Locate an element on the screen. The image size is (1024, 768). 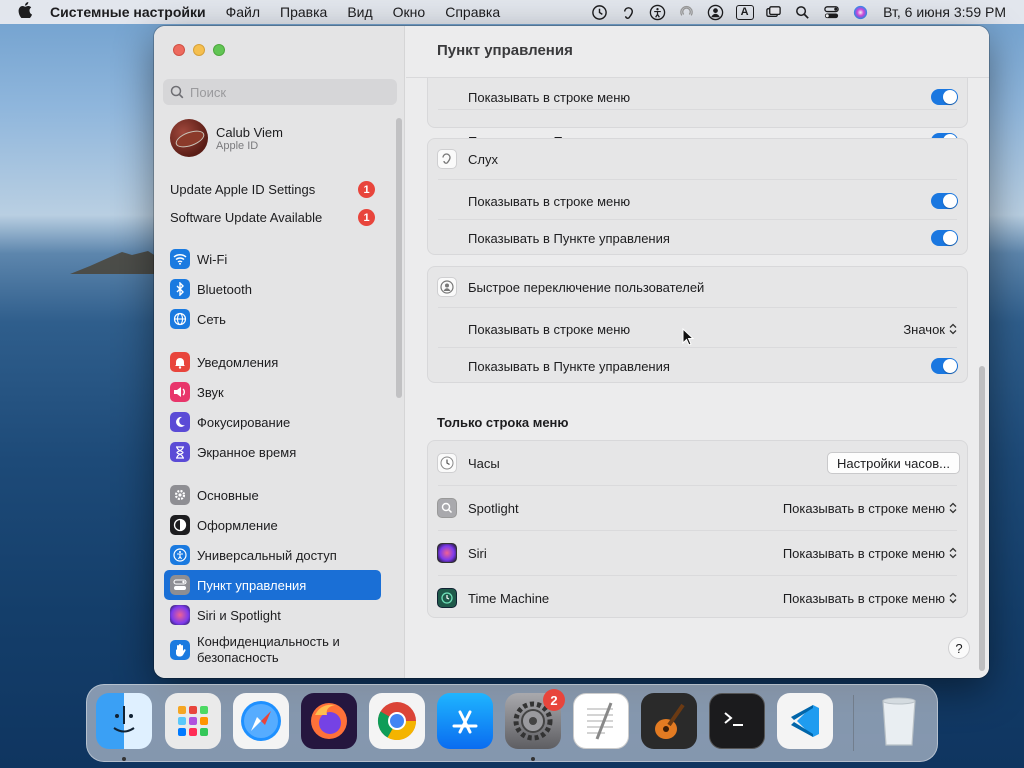
dock-finder is located at coordinates (124, 721).